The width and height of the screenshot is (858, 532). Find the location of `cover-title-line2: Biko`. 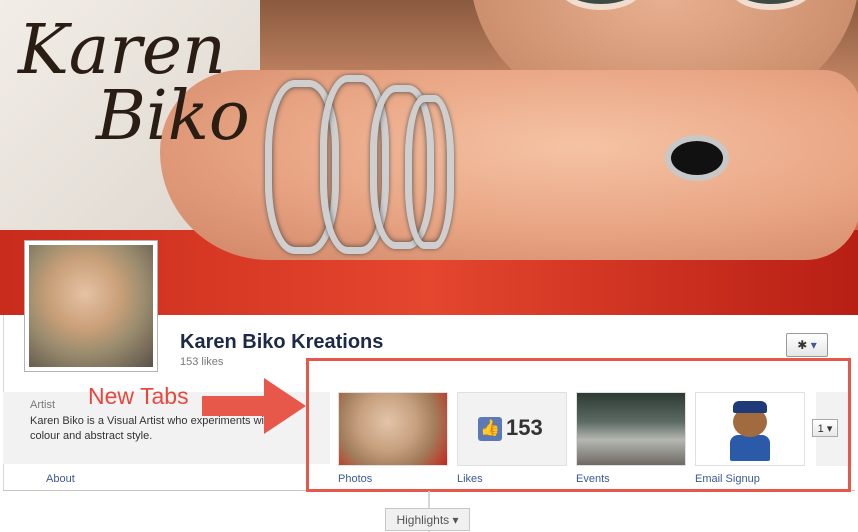

cover-title-line2: Biko is located at coordinates (173, 116).